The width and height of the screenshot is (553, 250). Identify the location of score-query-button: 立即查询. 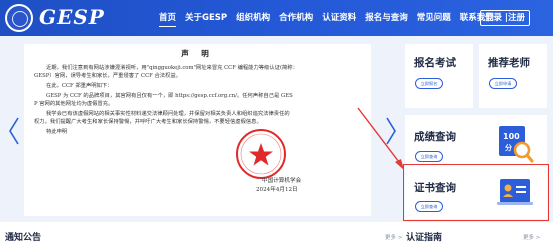
(429, 156).